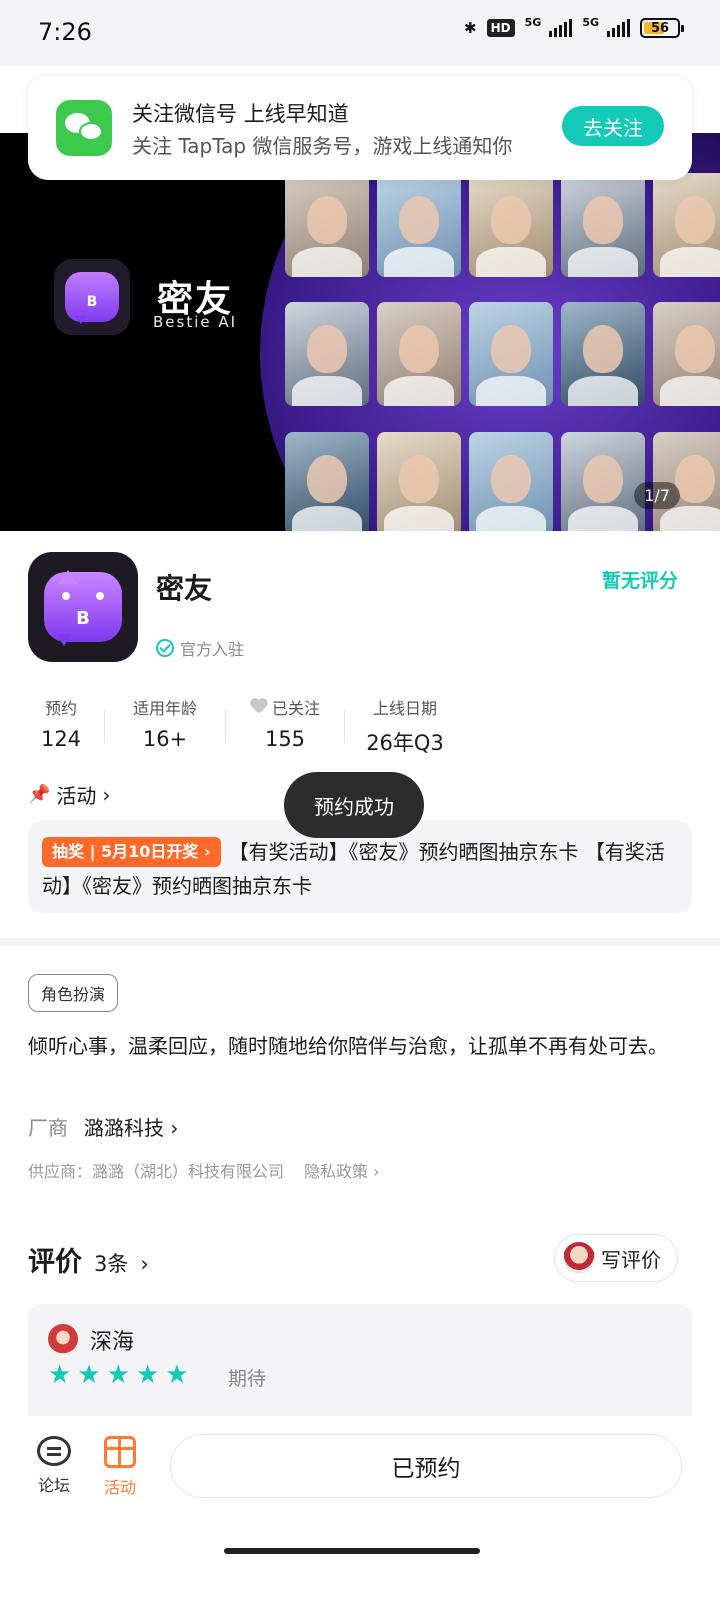  Describe the element at coordinates (639, 581) in the screenshot. I see `rating-status: 暂无评分` at that location.